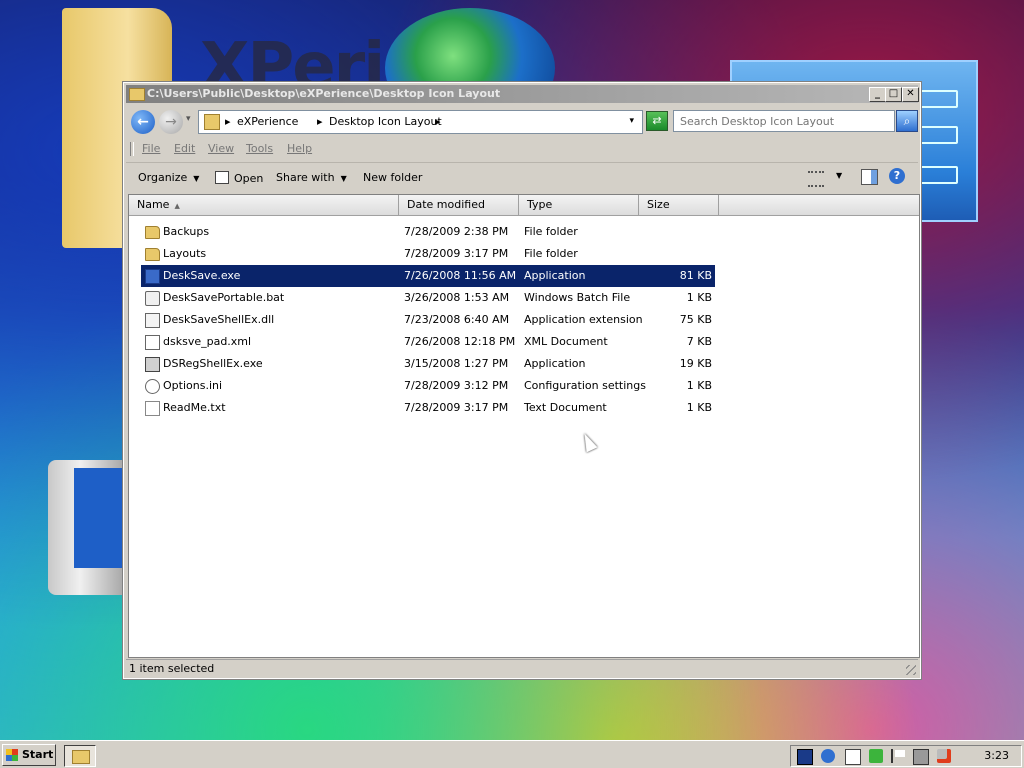 This screenshot has width=1024, height=768. Describe the element at coordinates (152, 408) in the screenshot. I see `text-file-icon` at that location.